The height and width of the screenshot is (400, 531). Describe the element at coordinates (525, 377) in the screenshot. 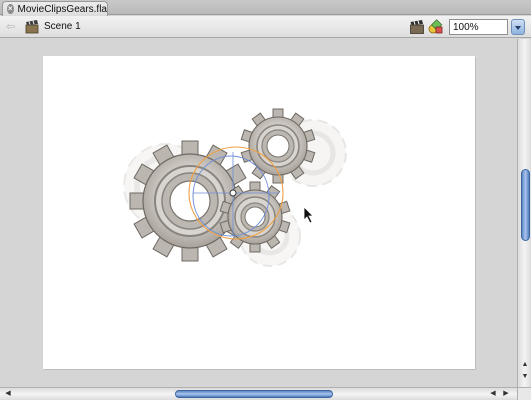

I see `scroll-down-arrow-icon: ▼` at that location.